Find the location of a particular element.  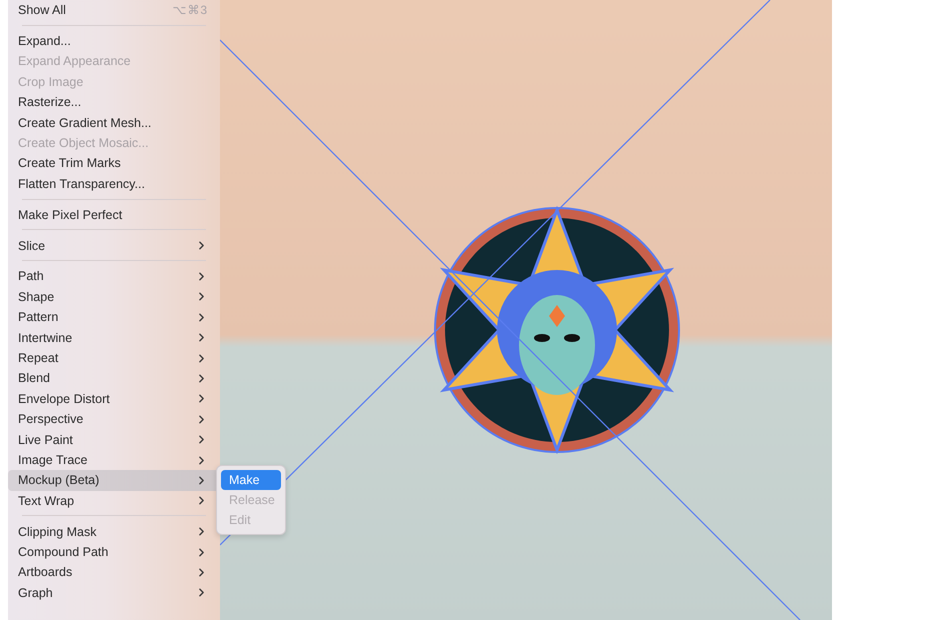

menu-item: Make Pixel Perfect is located at coordinates (114, 214).